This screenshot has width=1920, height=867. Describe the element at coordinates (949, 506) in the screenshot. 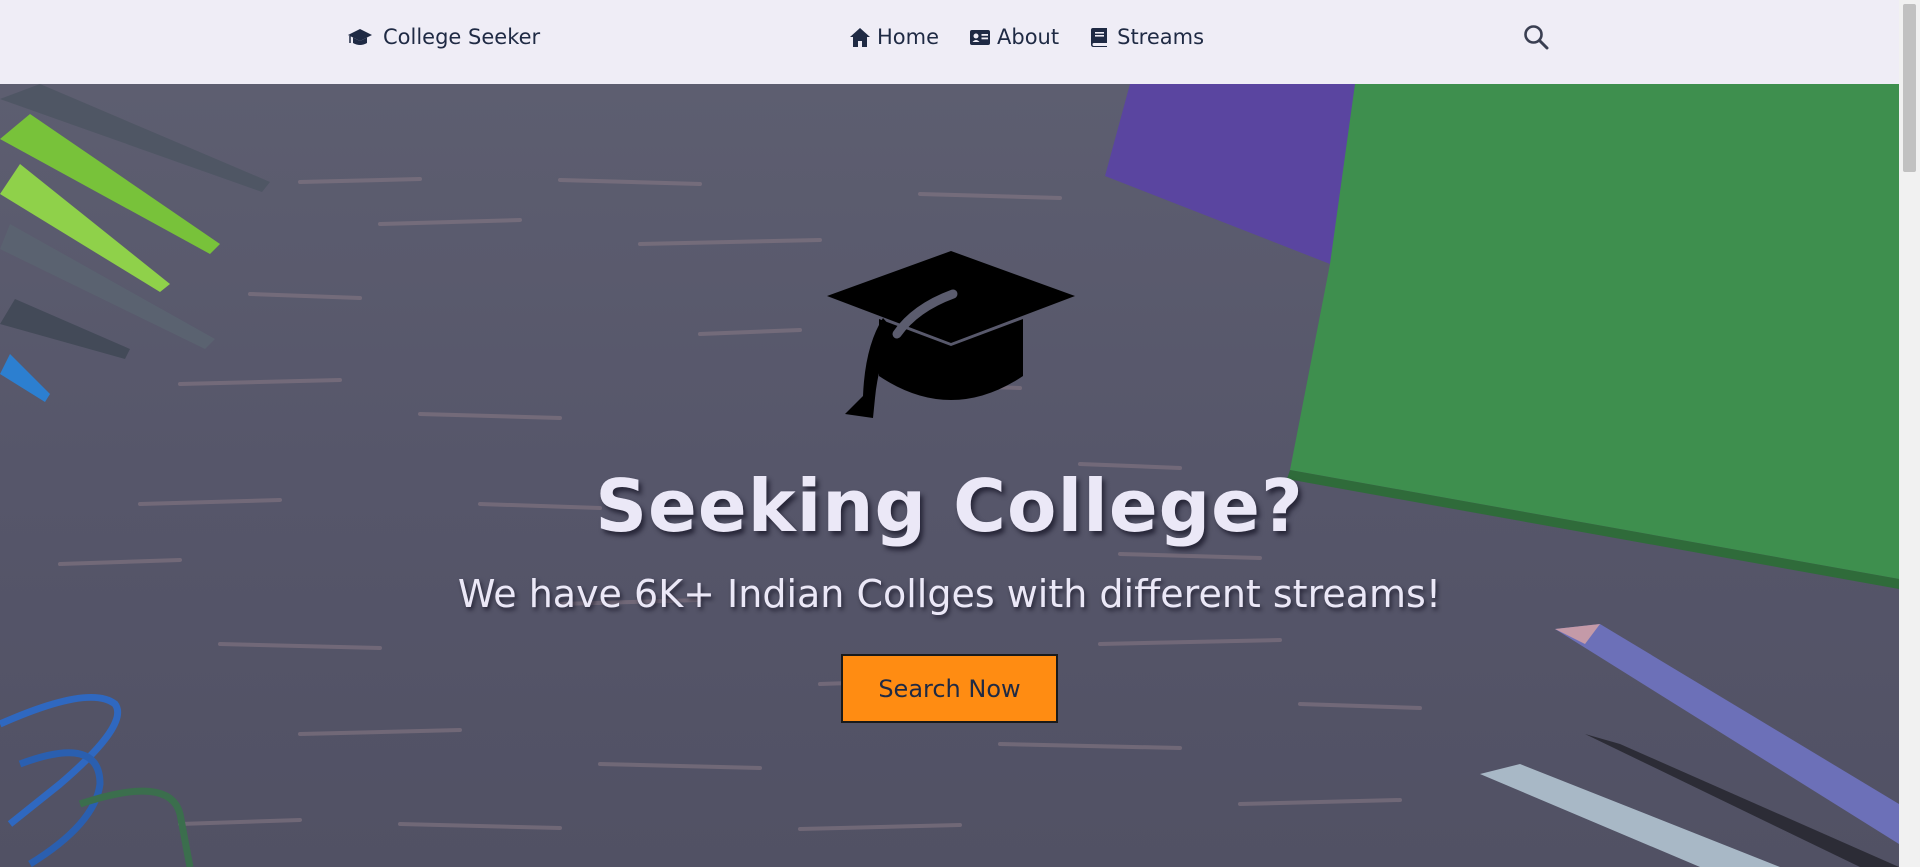

I see `hero-title: Seeking College?` at that location.